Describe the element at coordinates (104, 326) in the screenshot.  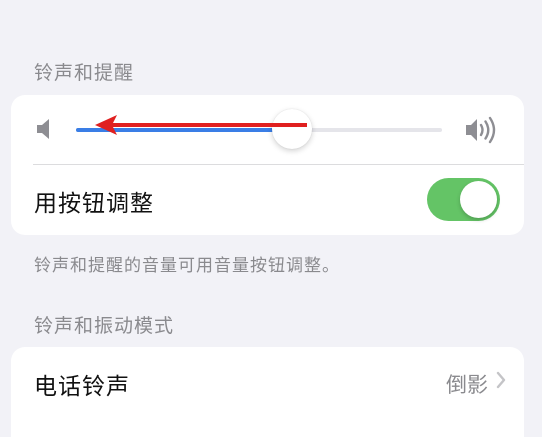
I see `patterns-section-header: 铃声和振动模式` at that location.